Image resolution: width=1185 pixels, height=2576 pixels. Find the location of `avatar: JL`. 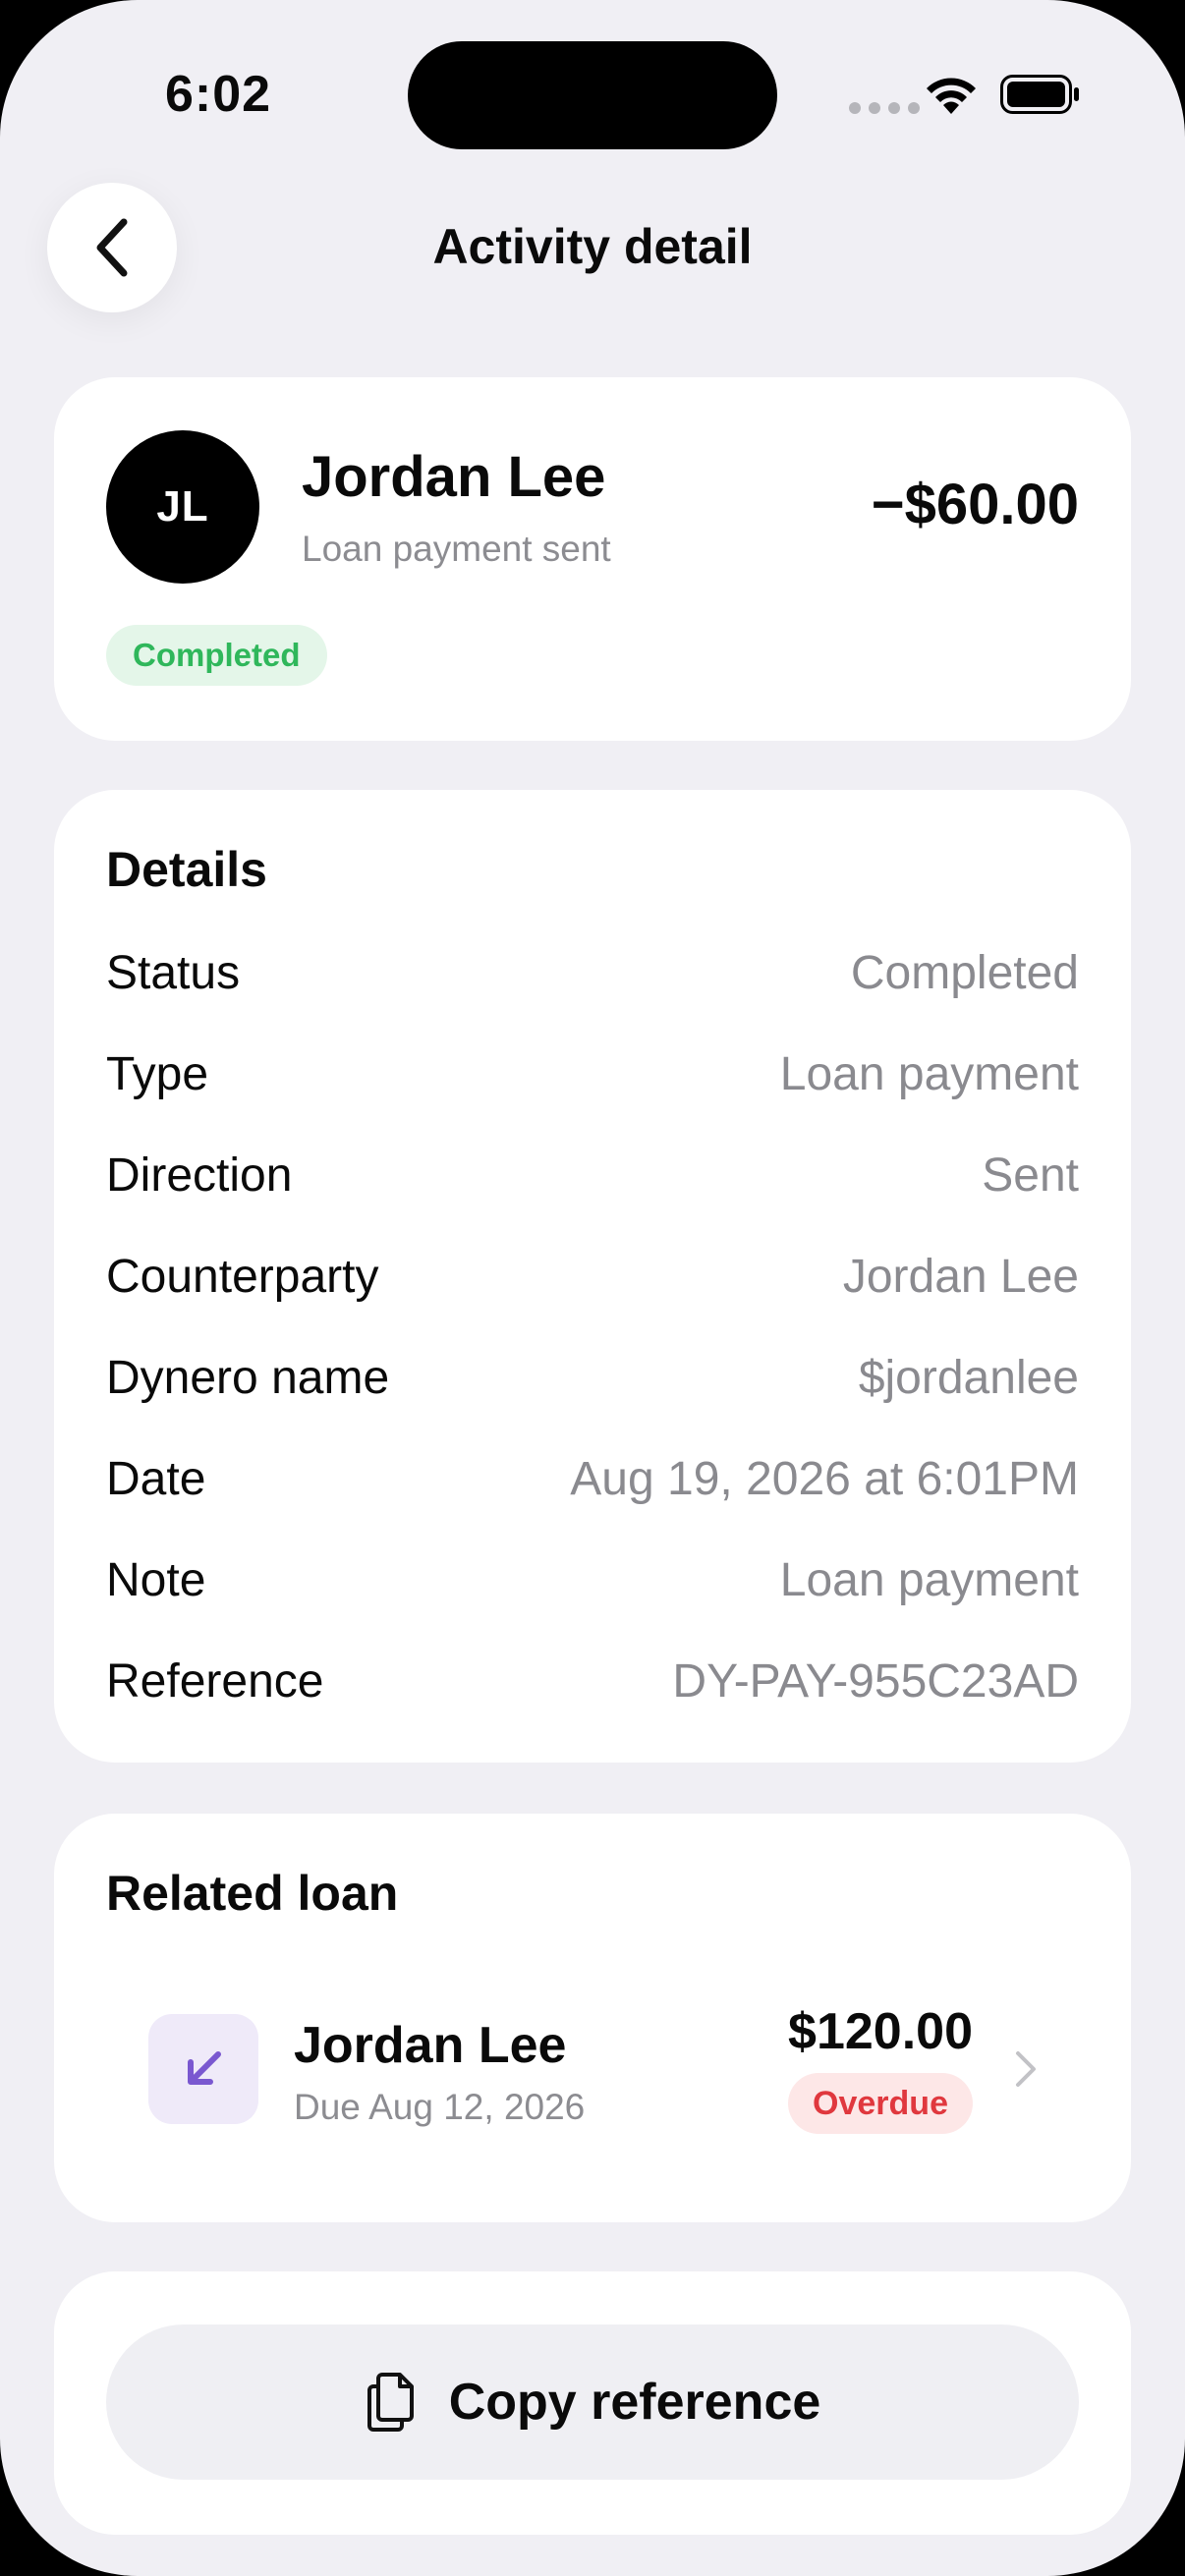

avatar: JL is located at coordinates (183, 507).